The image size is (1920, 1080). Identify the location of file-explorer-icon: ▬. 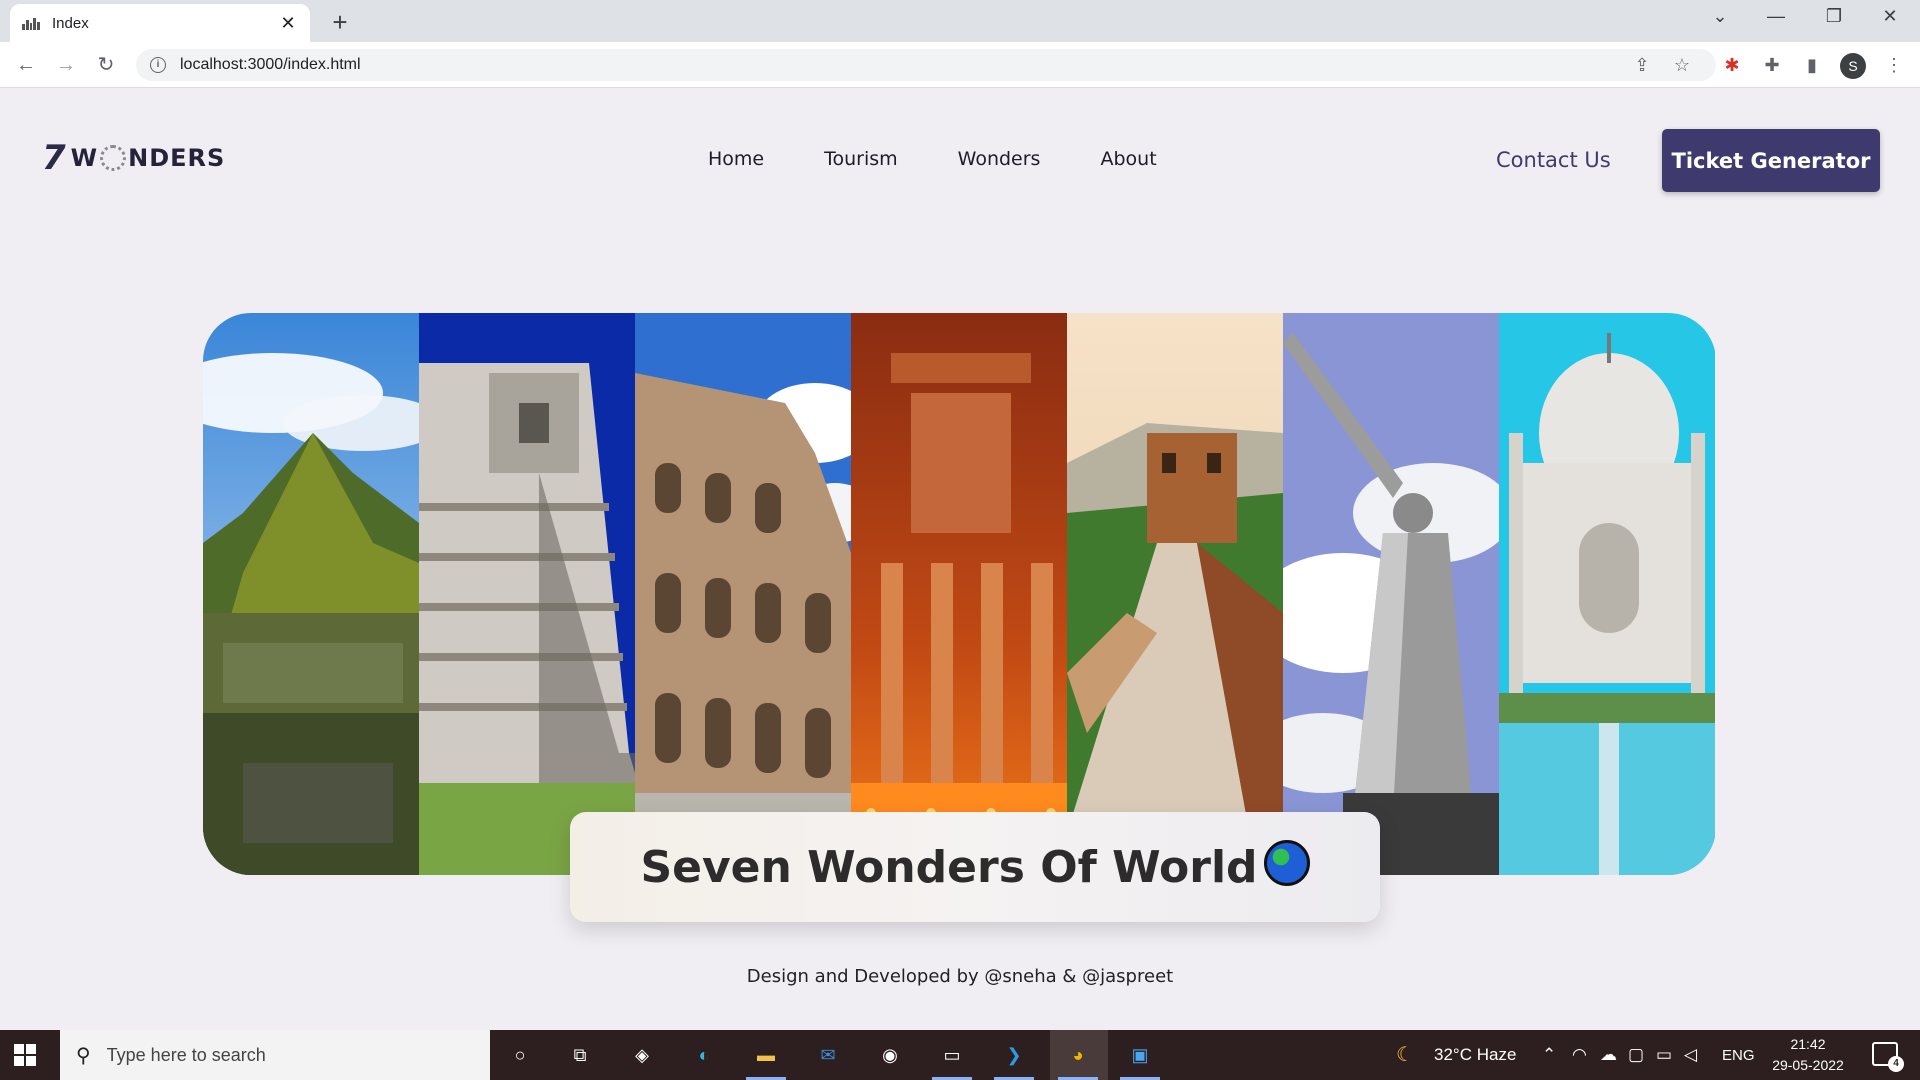
(766, 1055).